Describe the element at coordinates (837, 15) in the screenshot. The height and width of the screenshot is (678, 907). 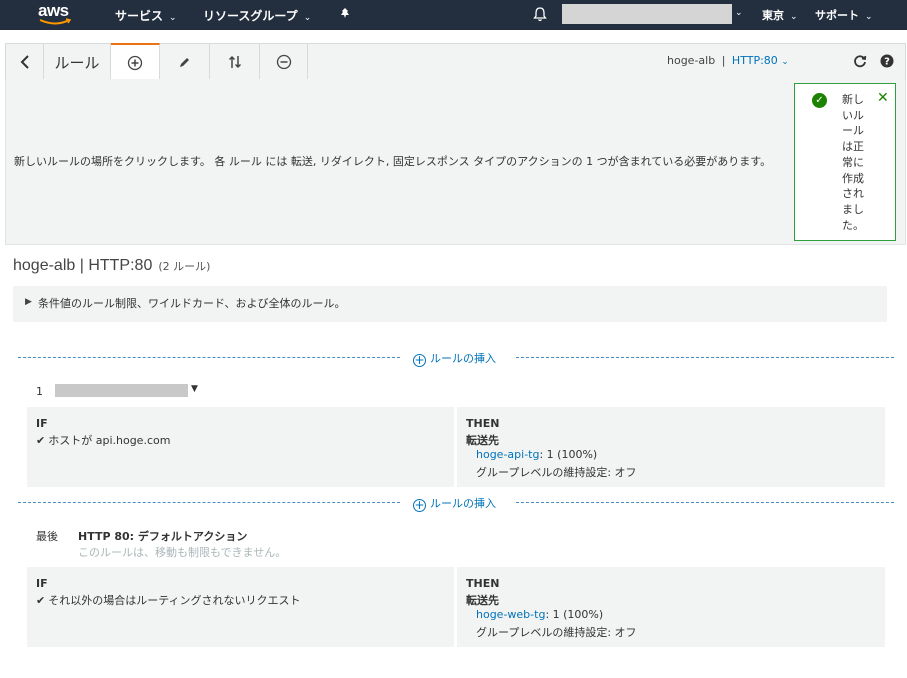
I see `support-label: サポート` at that location.